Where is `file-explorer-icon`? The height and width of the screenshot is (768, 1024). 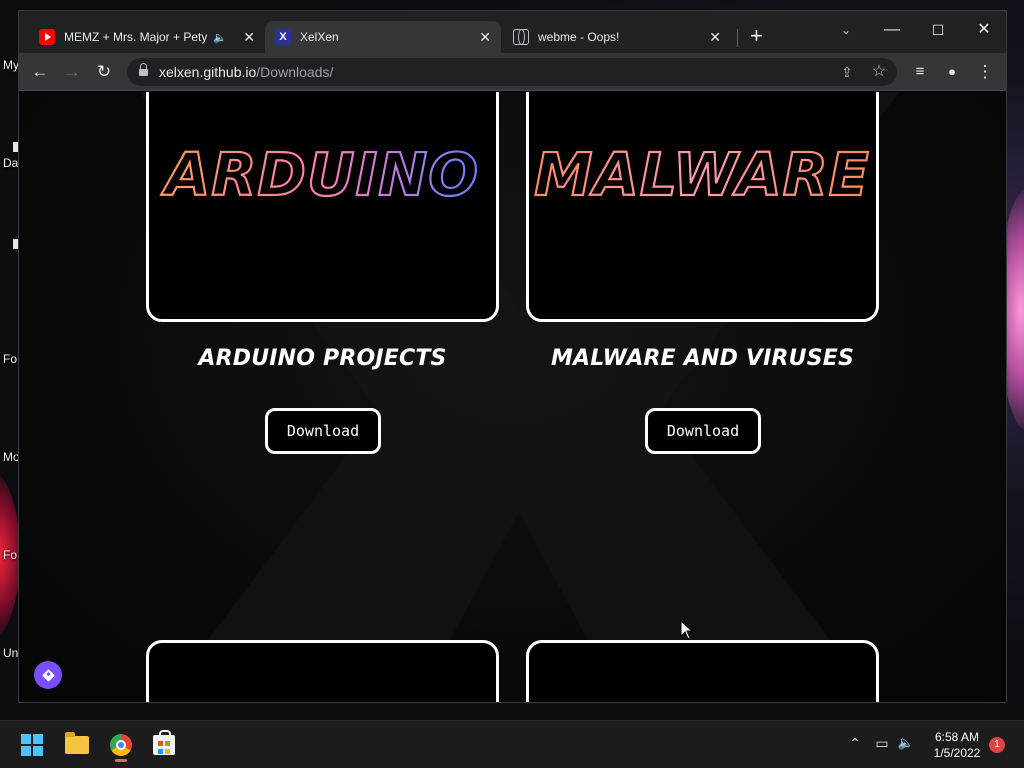 file-explorer-icon is located at coordinates (77, 743).